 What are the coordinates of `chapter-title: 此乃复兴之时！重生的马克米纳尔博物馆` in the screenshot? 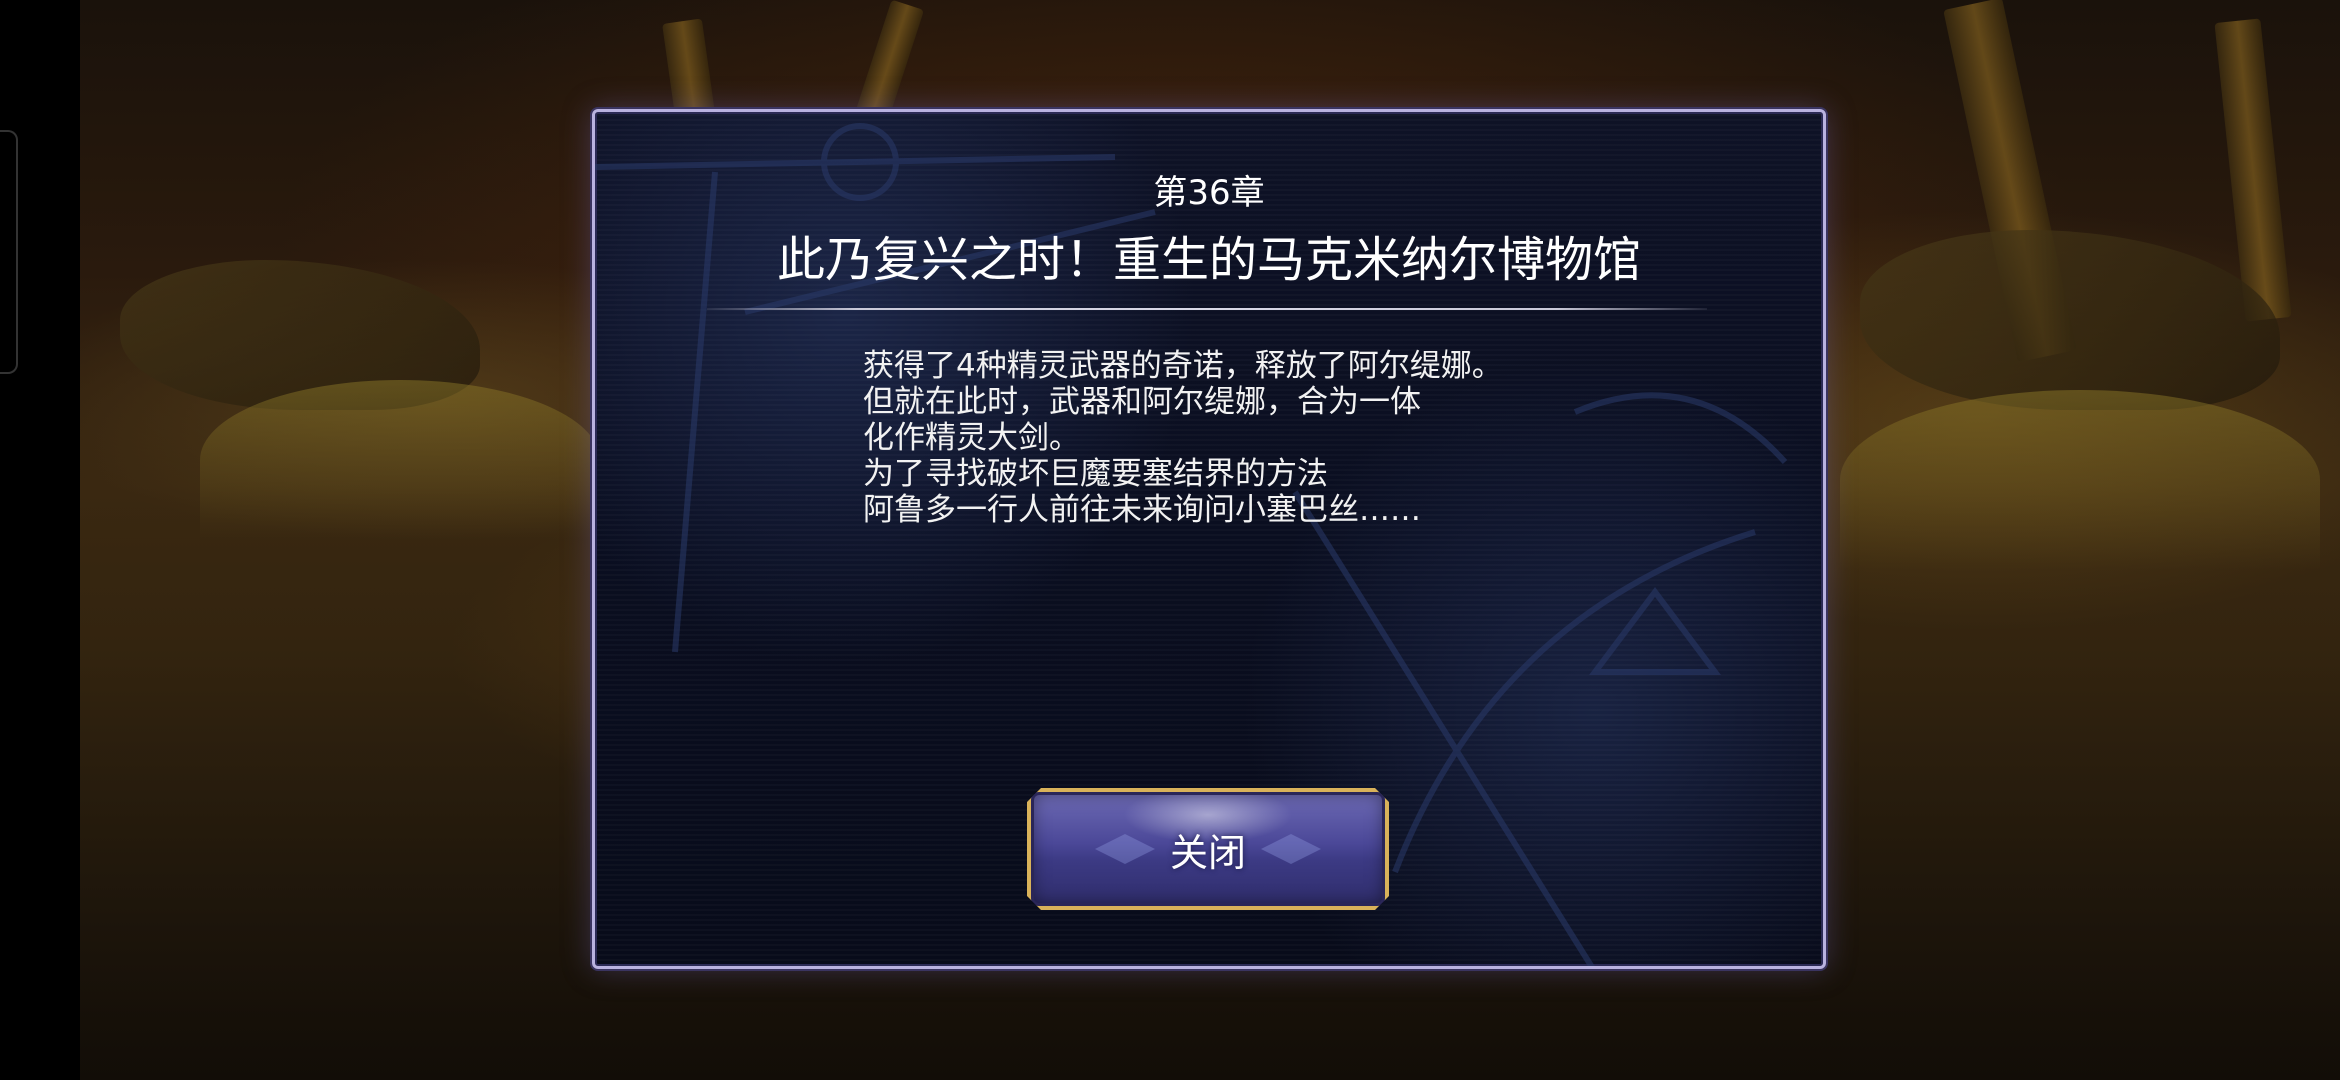 It's located at (1208, 260).